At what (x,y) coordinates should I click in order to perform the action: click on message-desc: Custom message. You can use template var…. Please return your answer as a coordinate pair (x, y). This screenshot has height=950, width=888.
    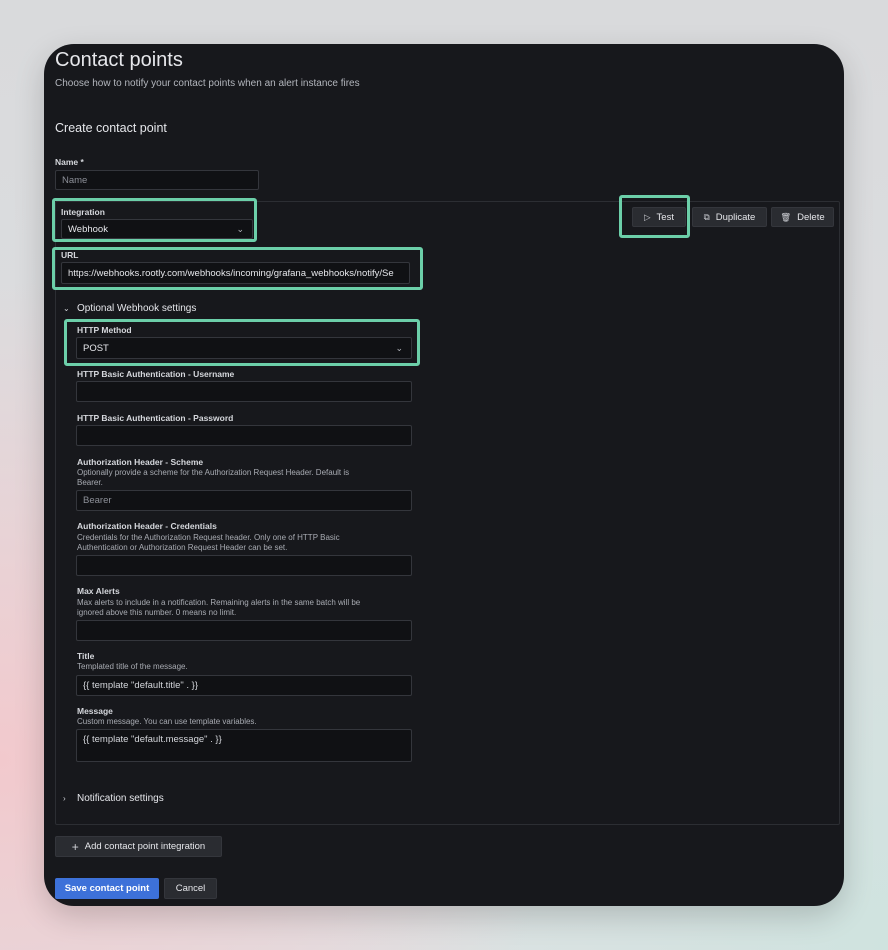
    Looking at the image, I should click on (167, 721).